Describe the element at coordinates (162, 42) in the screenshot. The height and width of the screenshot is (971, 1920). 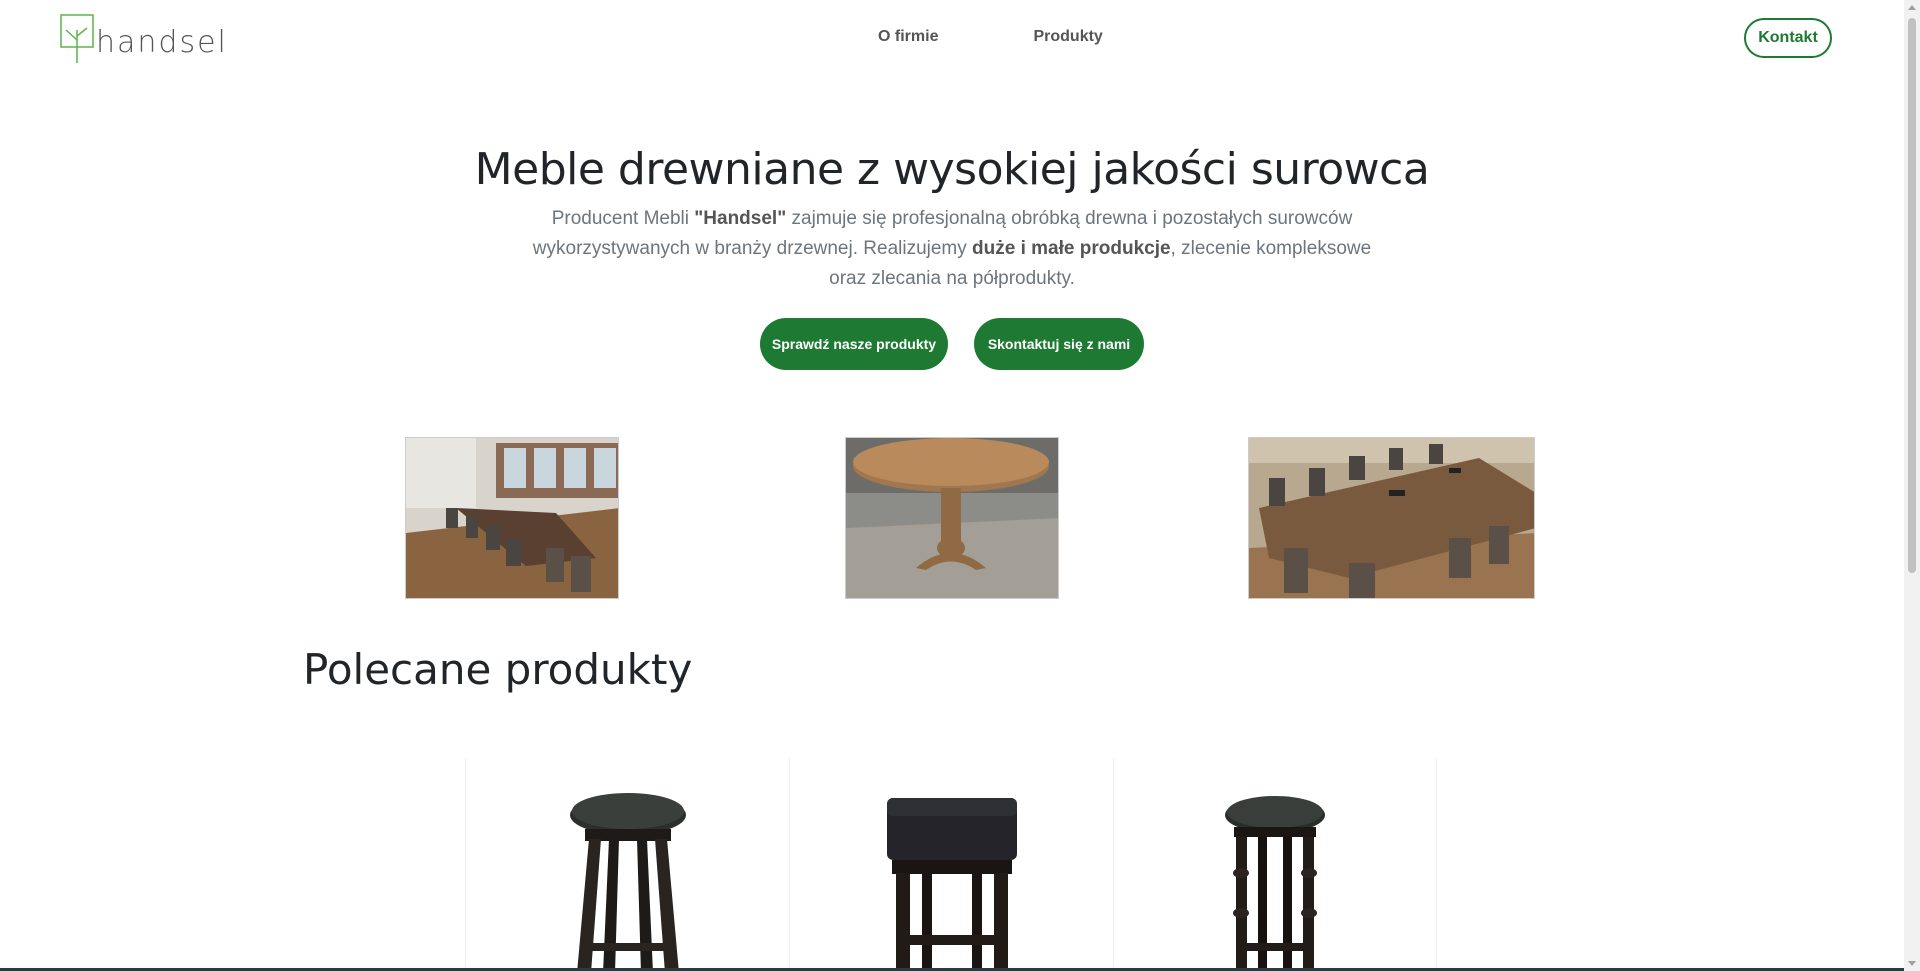
I see `logo-text: handsel` at that location.